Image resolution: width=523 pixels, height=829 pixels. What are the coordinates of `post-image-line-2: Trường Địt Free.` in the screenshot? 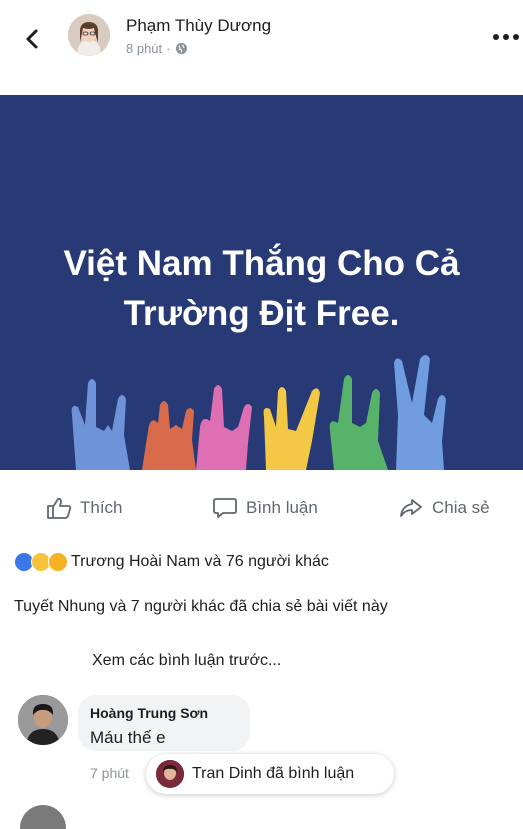 It's located at (261, 313).